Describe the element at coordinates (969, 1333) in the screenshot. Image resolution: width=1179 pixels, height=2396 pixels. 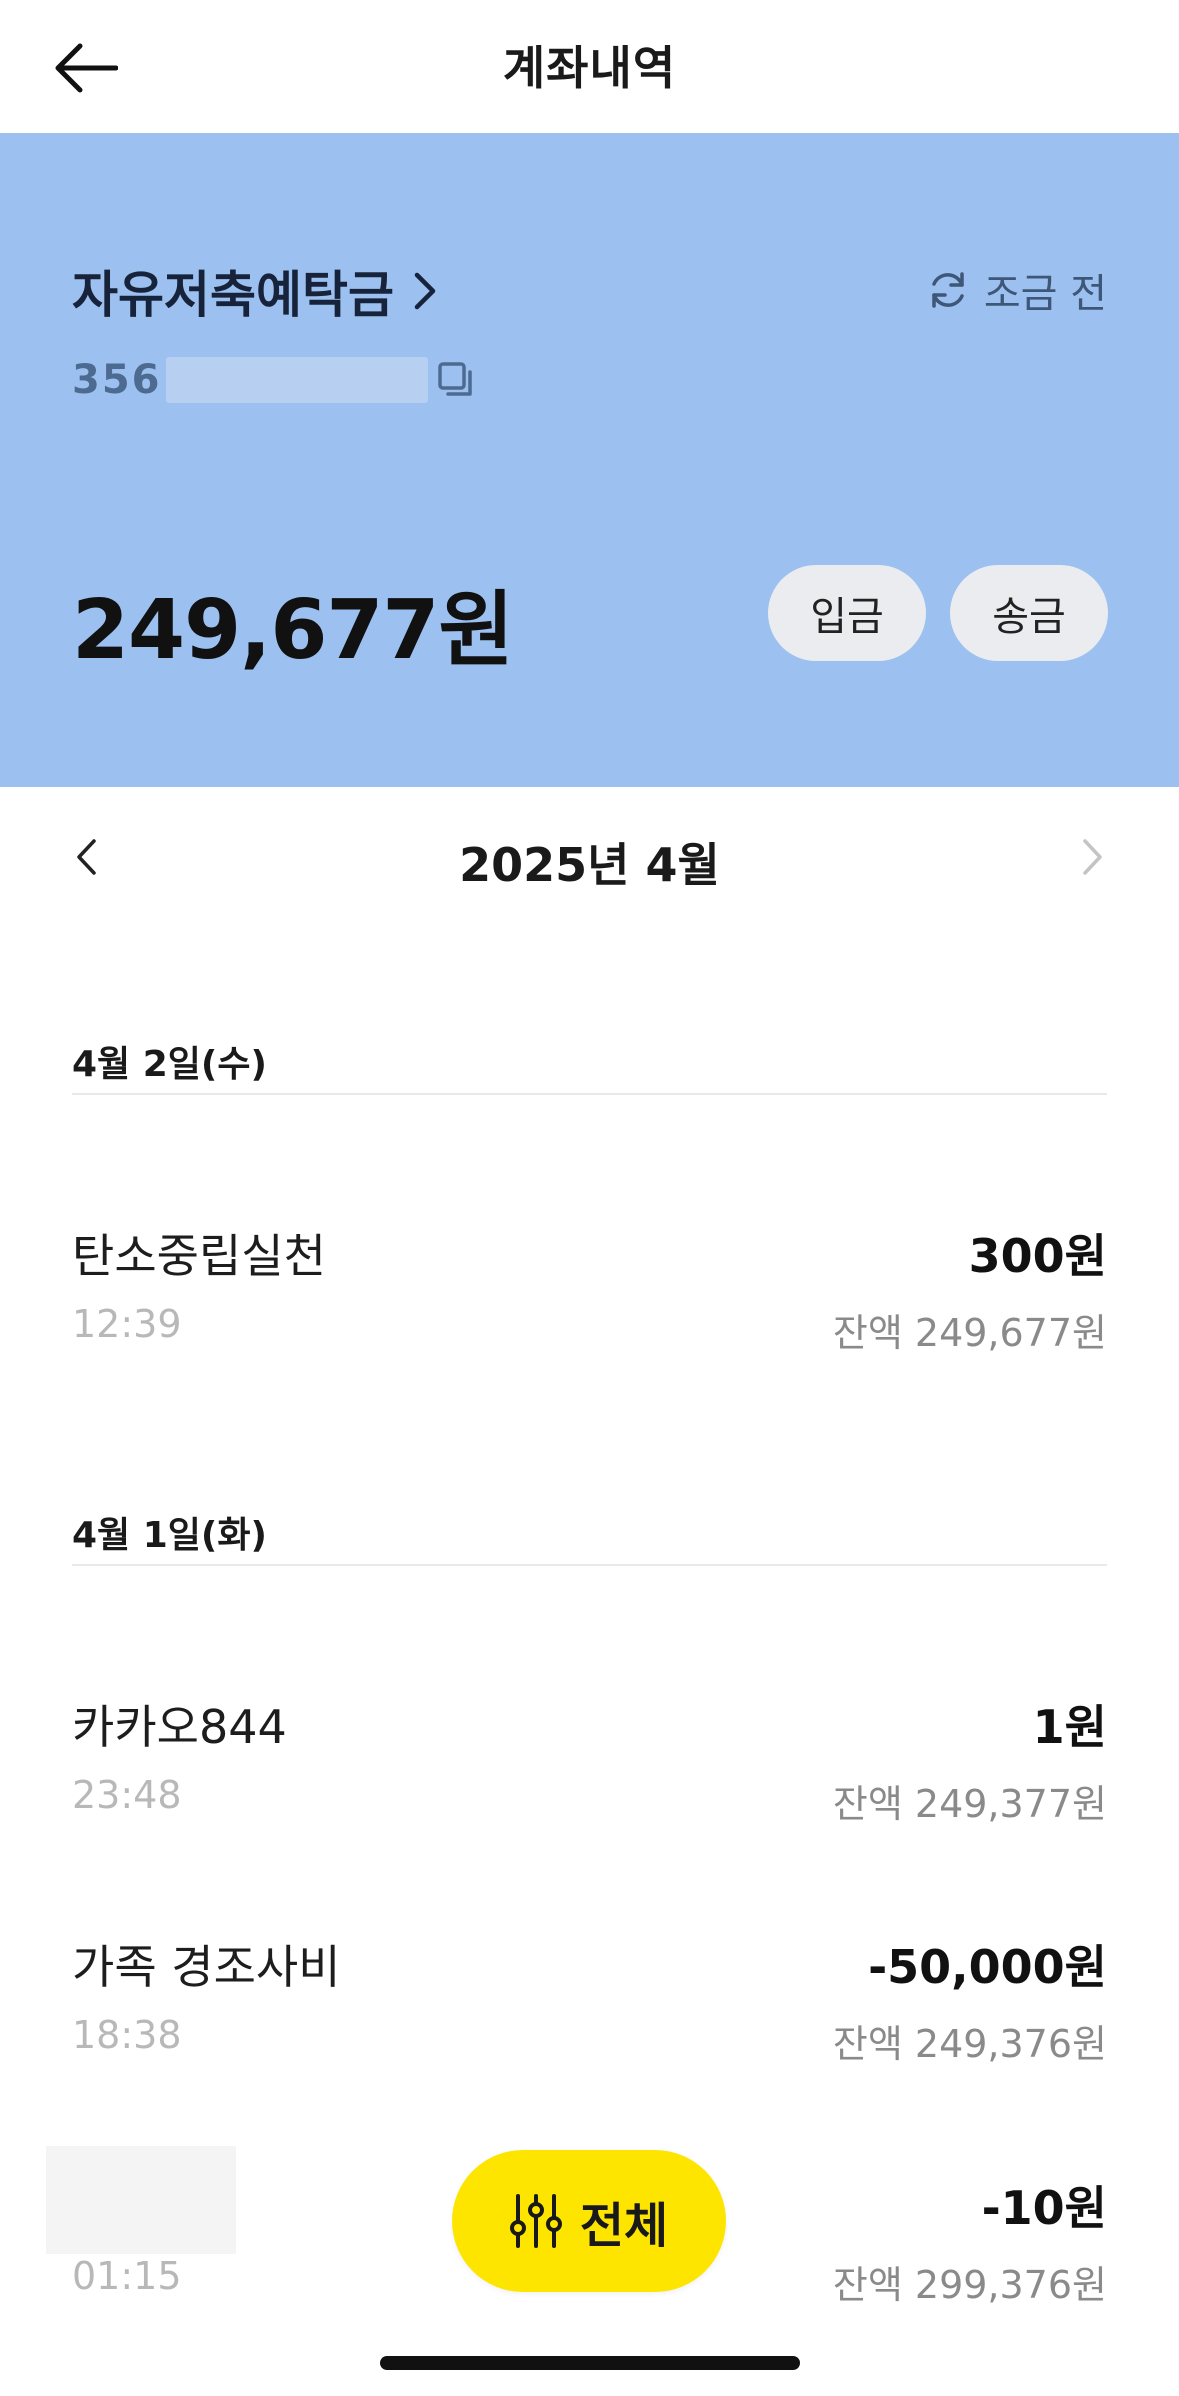
I see `transaction-balance: 잔액 249,677원` at that location.